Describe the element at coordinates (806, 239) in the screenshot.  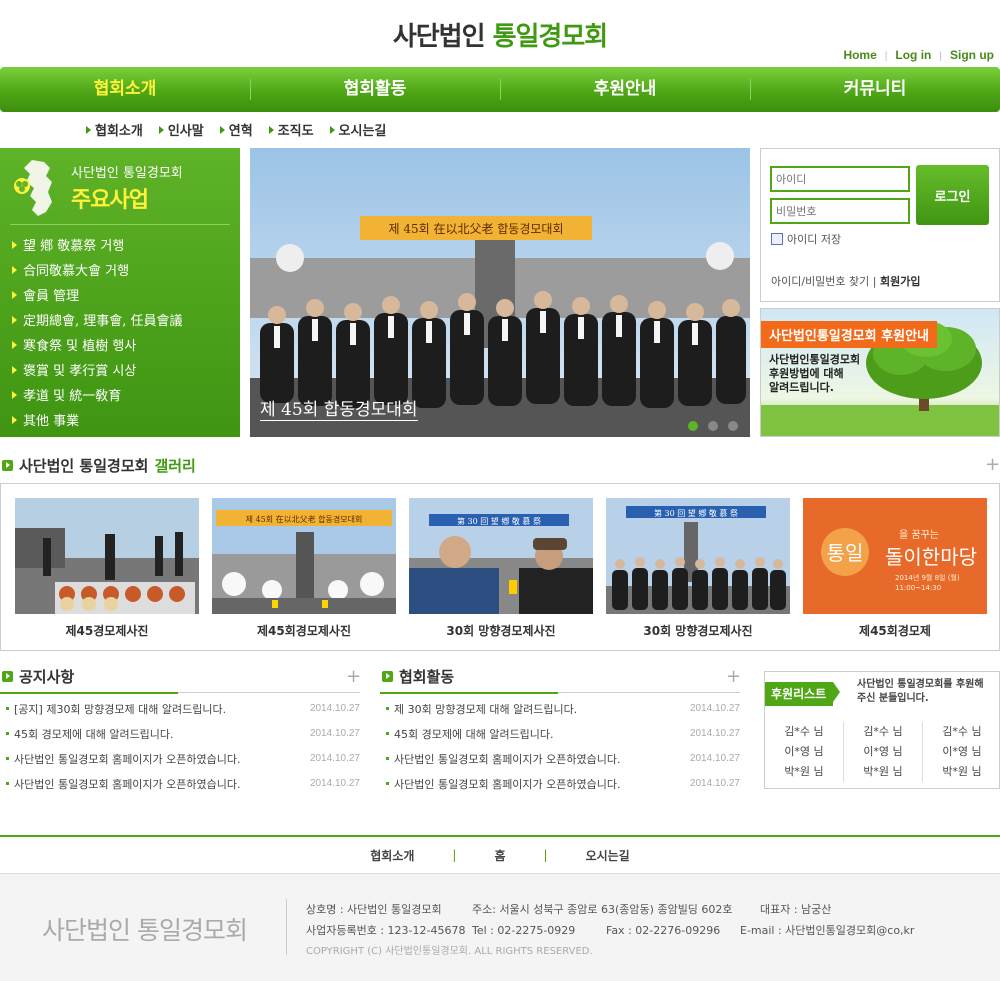
I see `save-id-option: 아이디 저장` at that location.